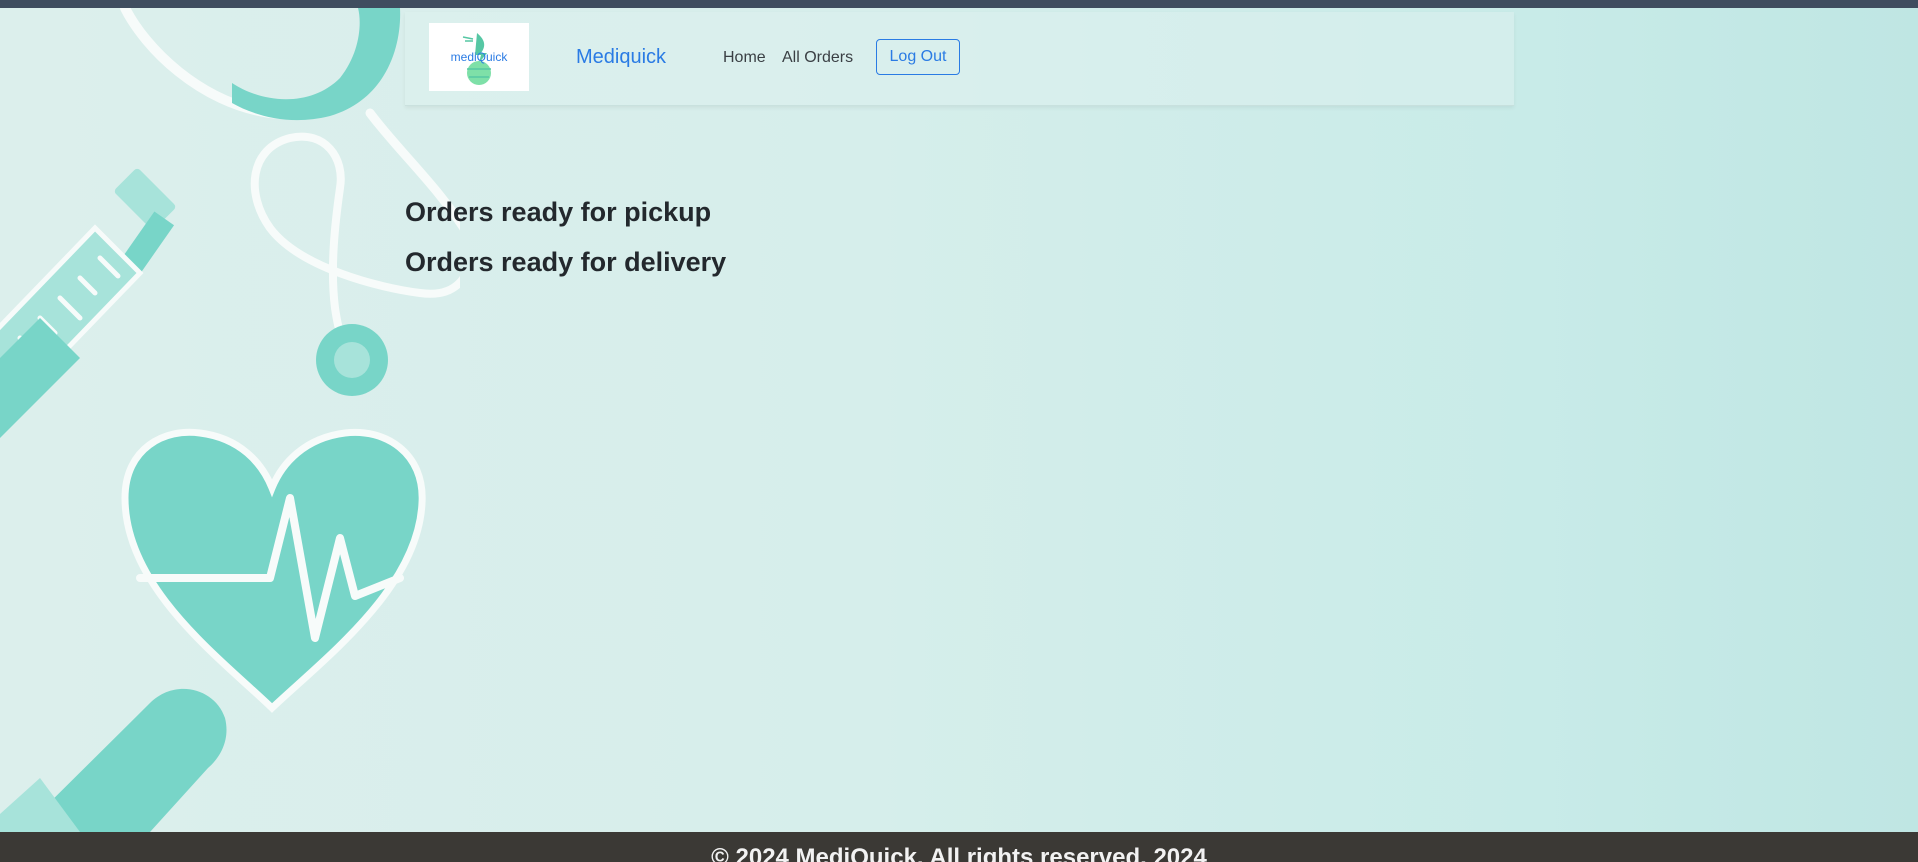  What do you see at coordinates (621, 57) in the screenshot?
I see `brand-link: Mediquick` at bounding box center [621, 57].